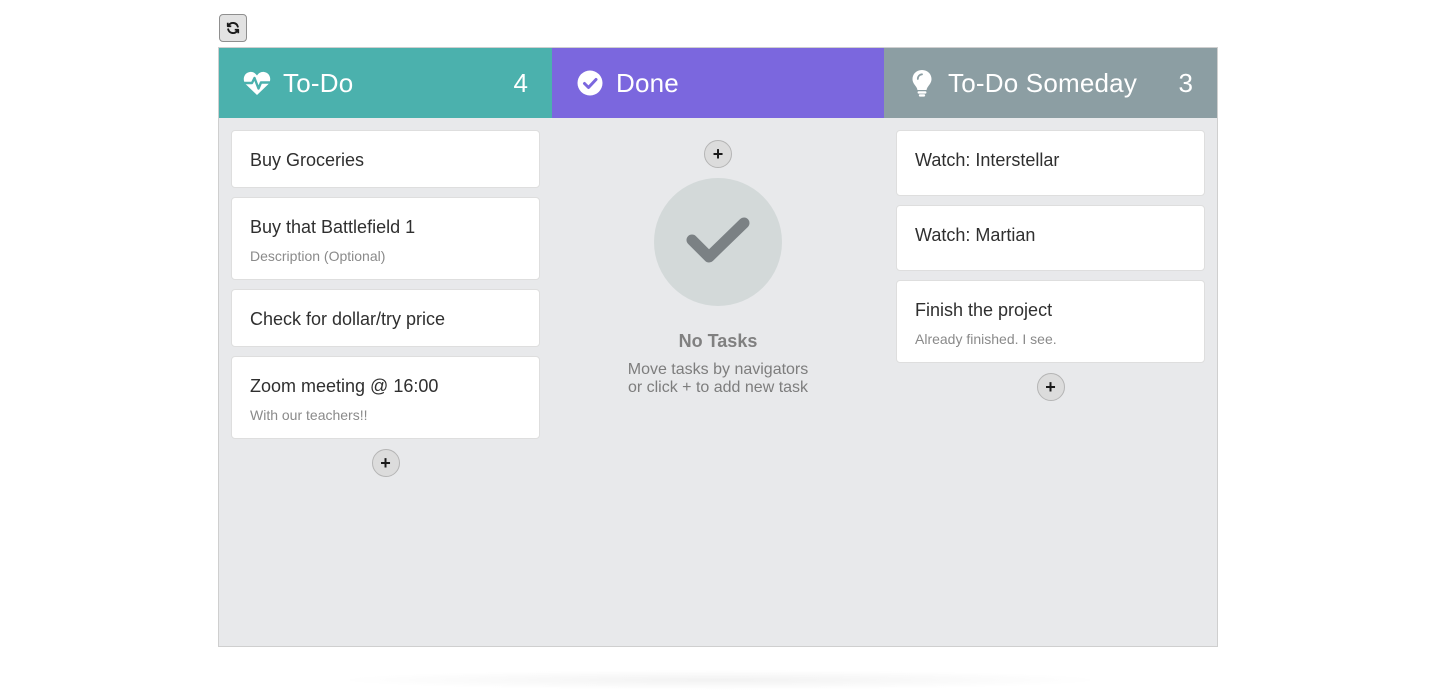 The height and width of the screenshot is (690, 1438). What do you see at coordinates (385, 159) in the screenshot?
I see `task-card: Buy Groceries` at bounding box center [385, 159].